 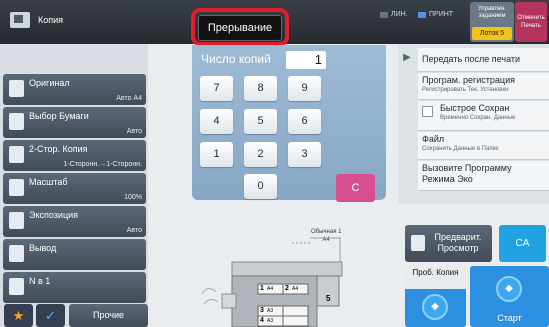 I want to click on quick-save-button: Быстрое Сохран Временно Сохран. Данные, so click(x=483, y=116).